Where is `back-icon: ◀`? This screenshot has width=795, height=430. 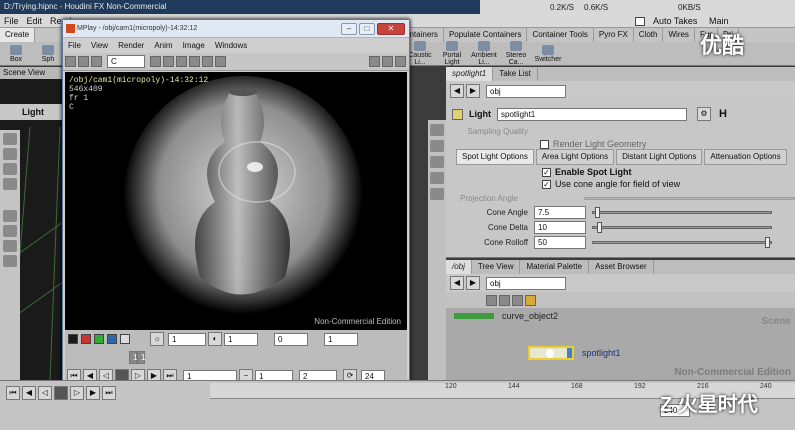 back-icon: ◀ is located at coordinates (457, 91).